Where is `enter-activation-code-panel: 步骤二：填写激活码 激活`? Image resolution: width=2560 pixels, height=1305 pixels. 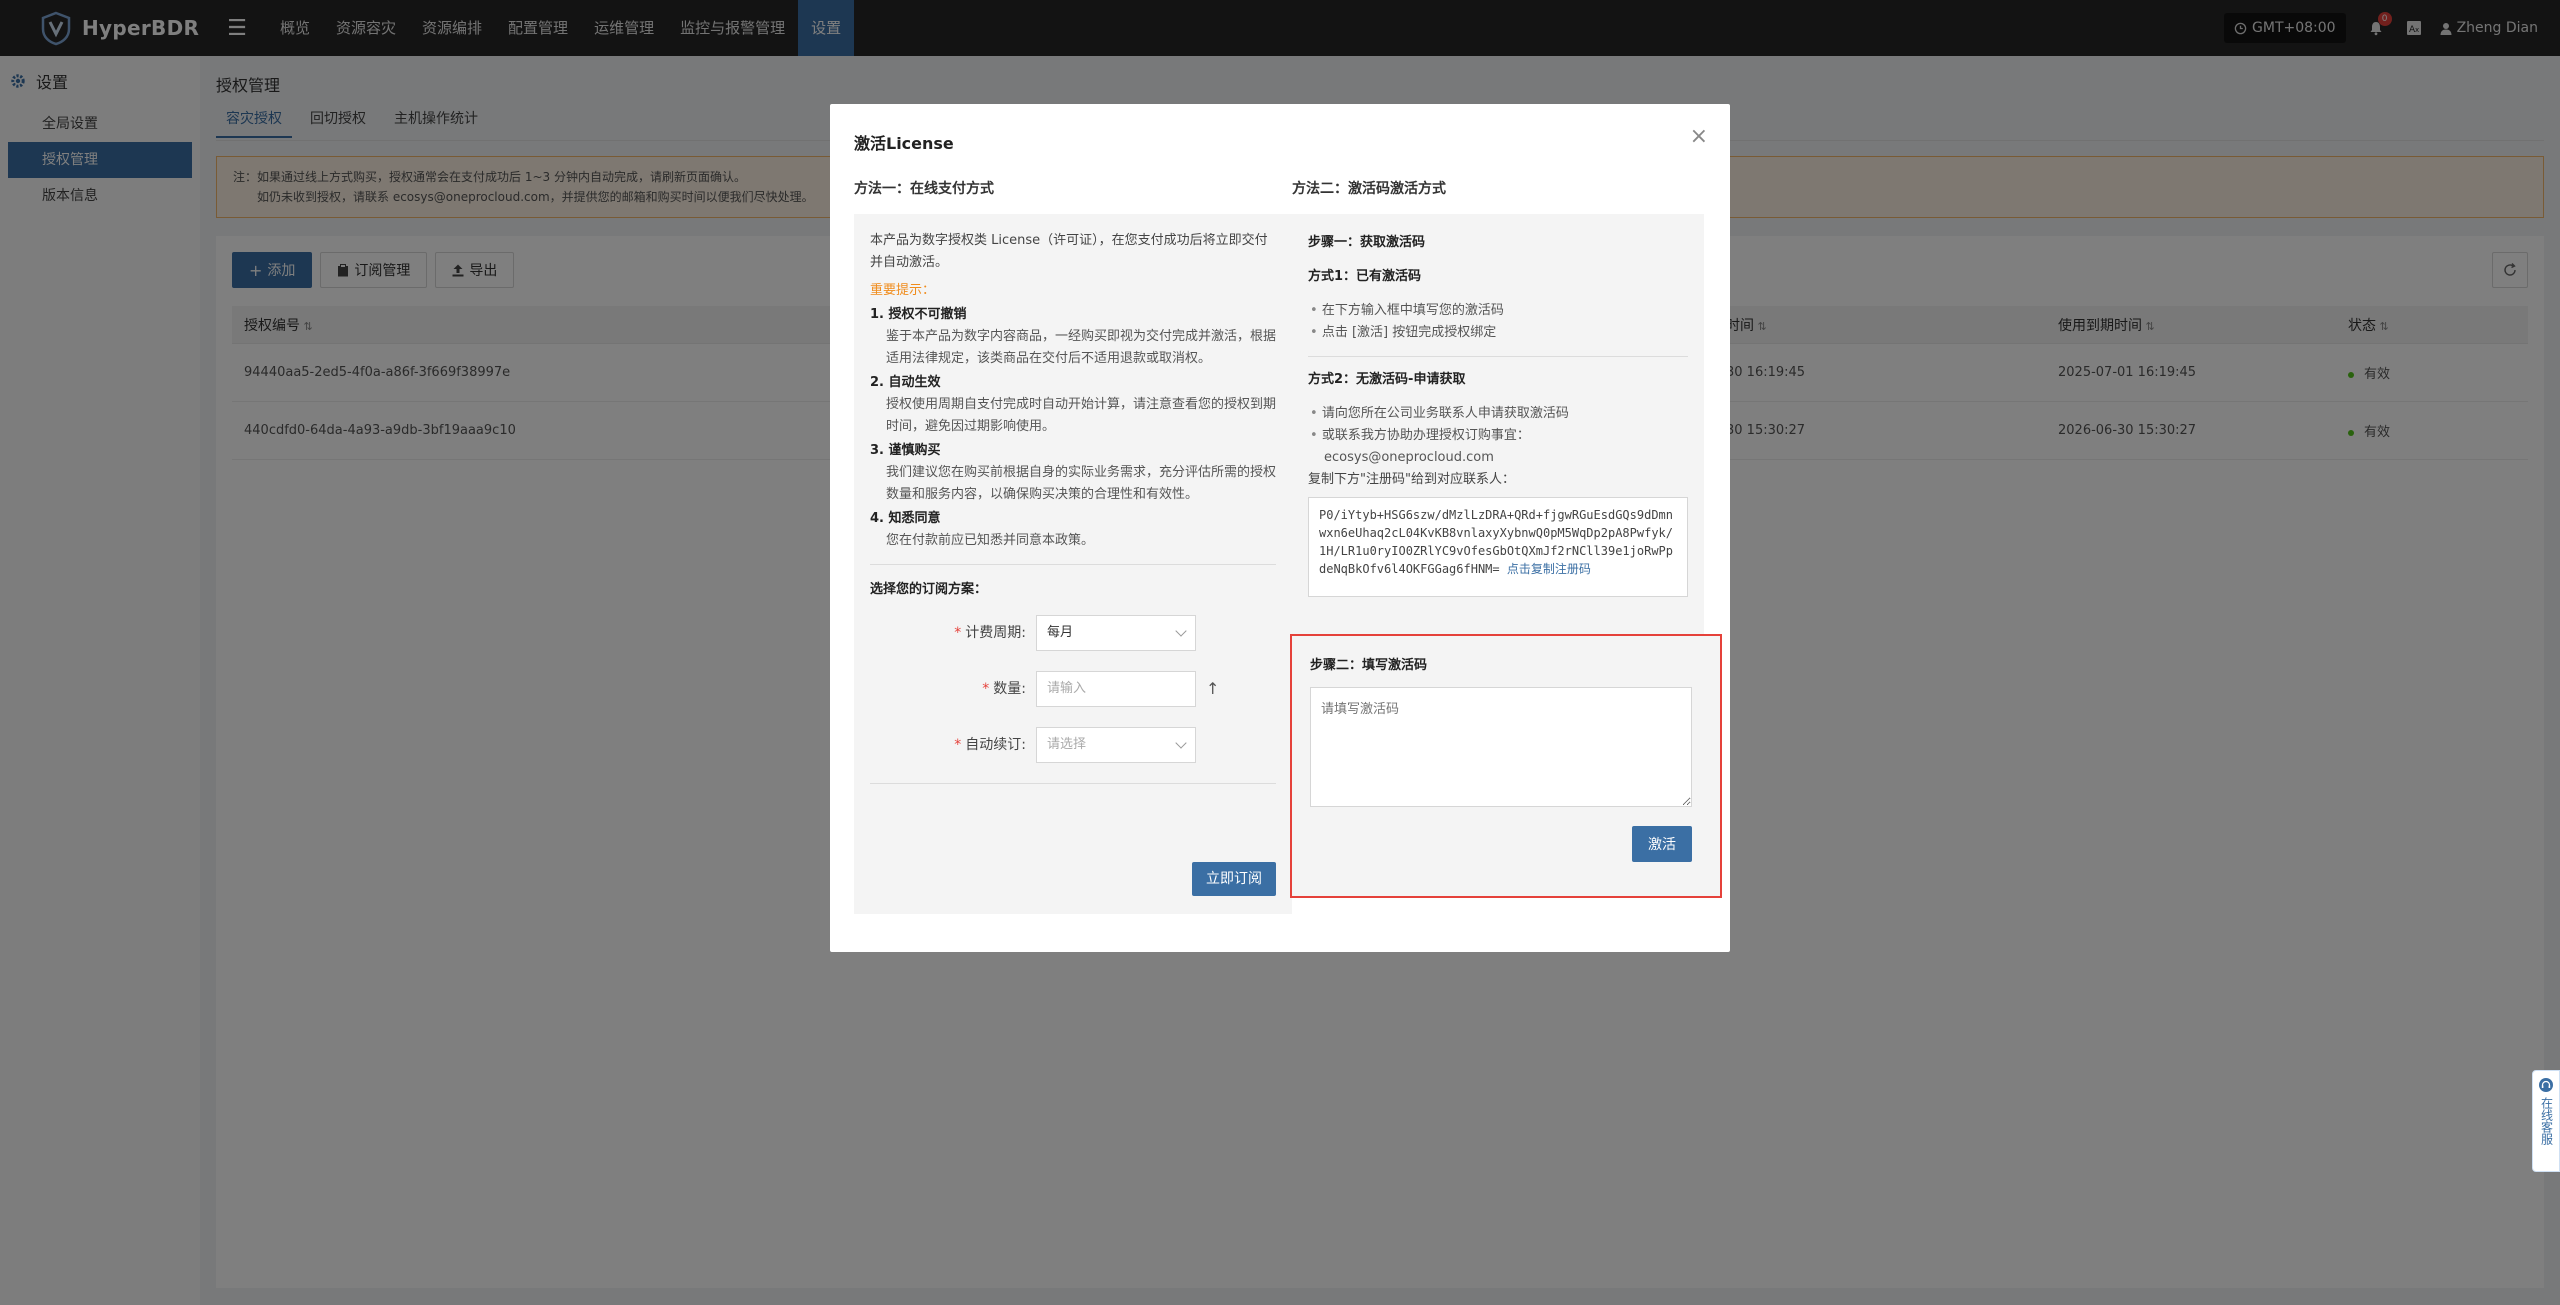
enter-activation-code-panel: 步骤二：填写激活码 激活 is located at coordinates (1506, 766).